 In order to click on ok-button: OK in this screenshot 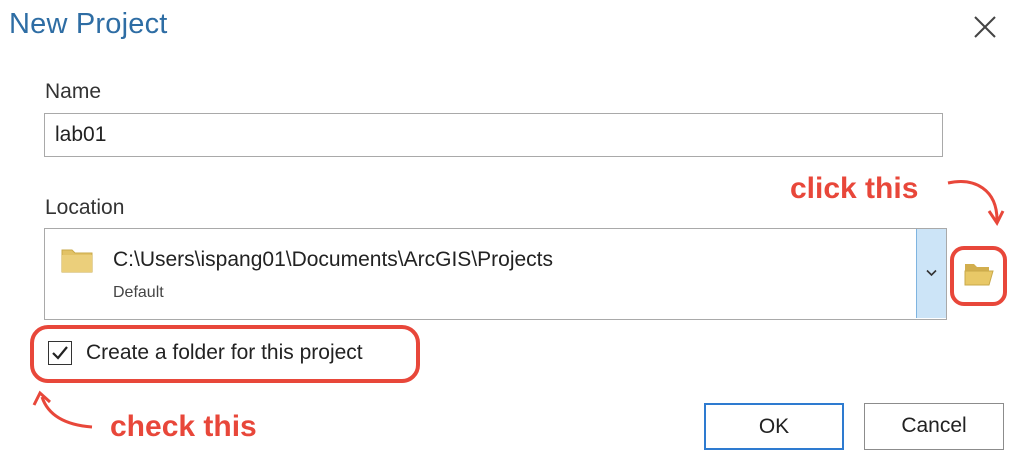, I will do `click(774, 426)`.